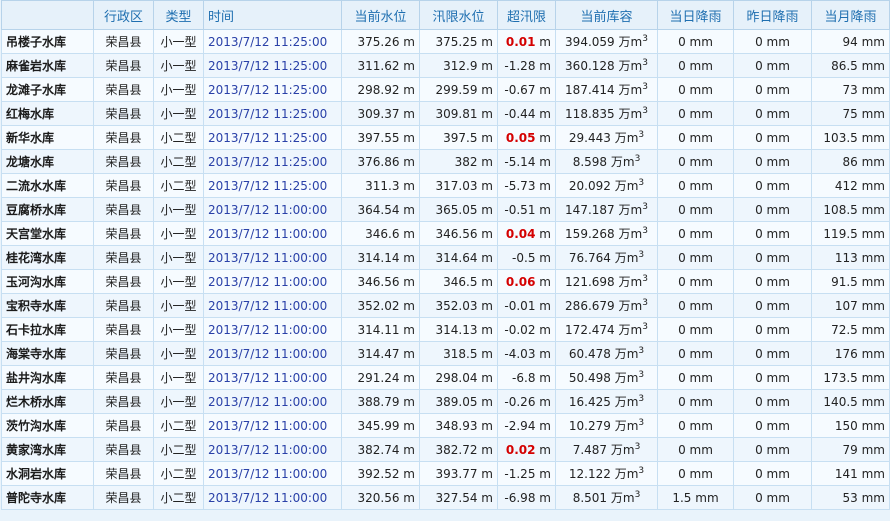 This screenshot has height=521, width=890. I want to click on over-limit-cell: -2.94 m, so click(526, 425).